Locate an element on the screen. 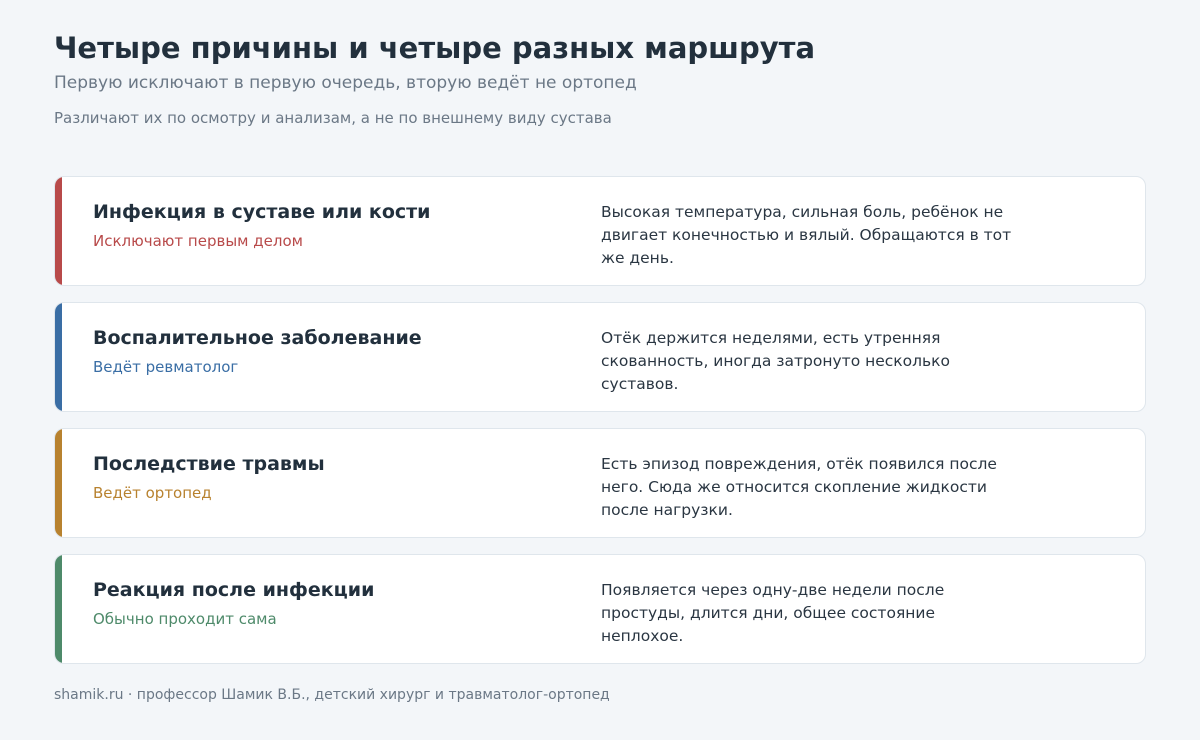 This screenshot has width=1200, height=740. card-route: Ведёт ревматолог is located at coordinates (166, 367).